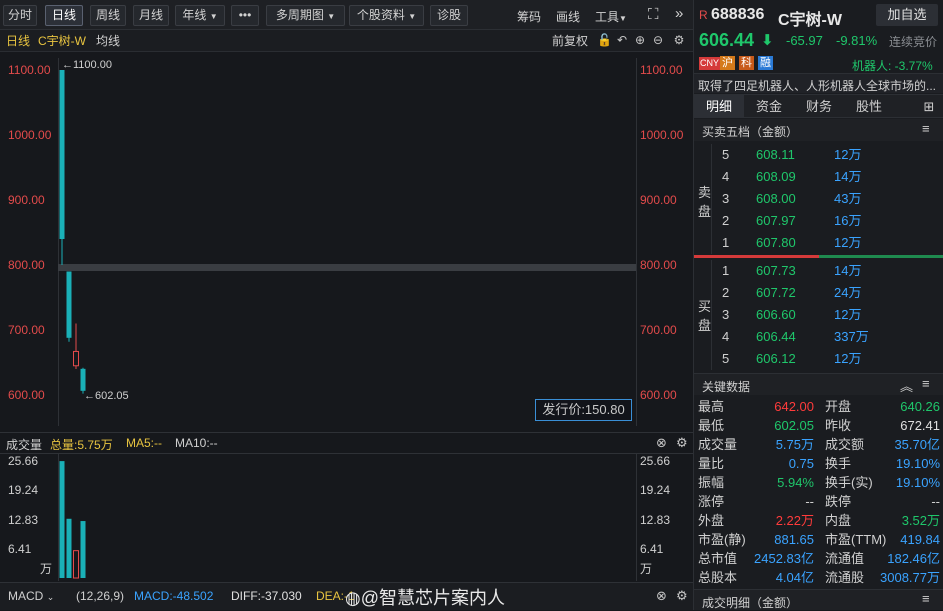 Image resolution: width=943 pixels, height=611 pixels. I want to click on orderbook-header: 买卖五档（金额） ≡, so click(818, 130).